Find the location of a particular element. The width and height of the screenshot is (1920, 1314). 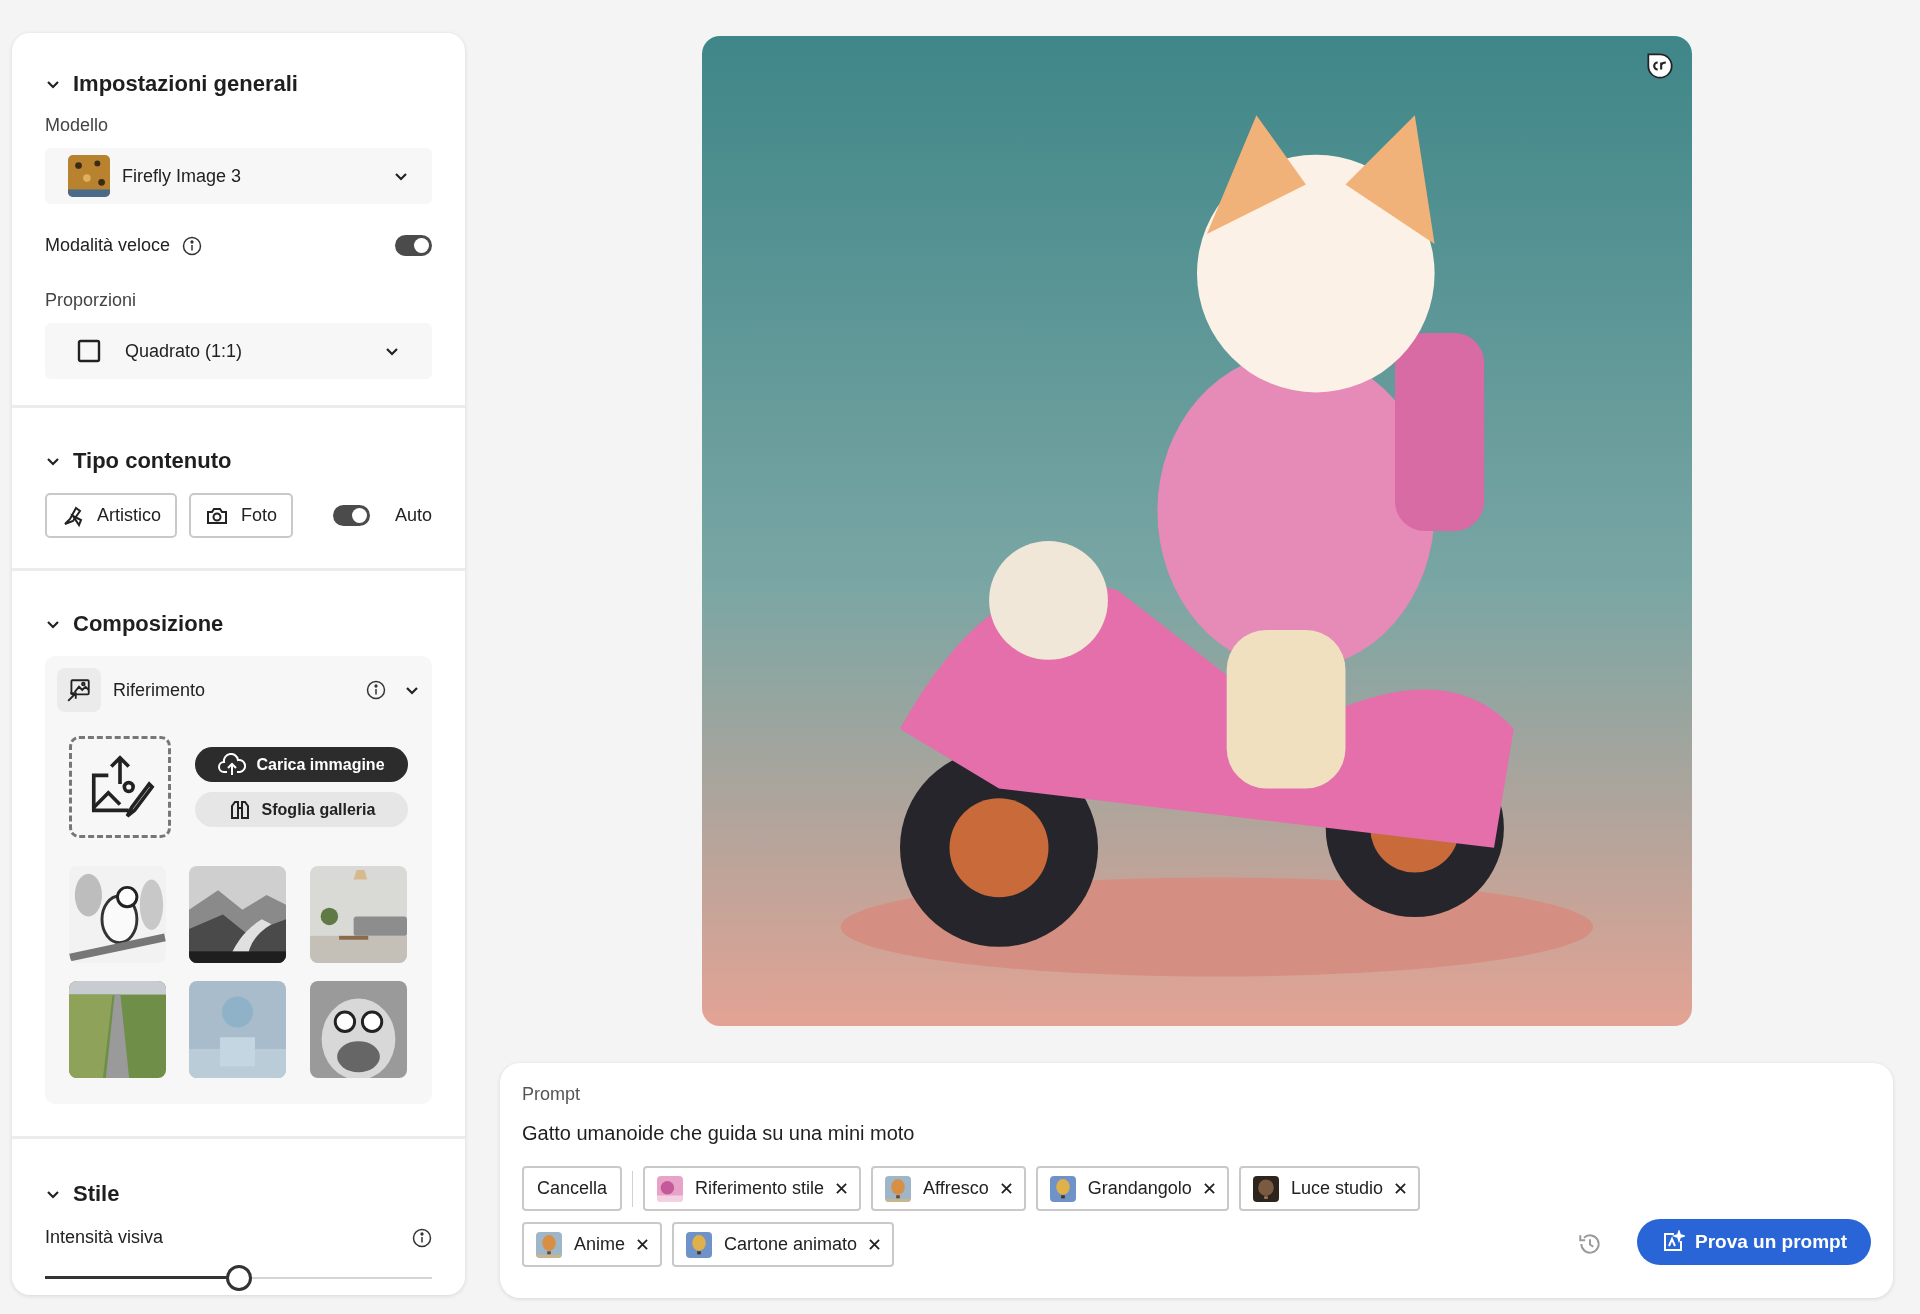

slider-thumb is located at coordinates (238, 1278).